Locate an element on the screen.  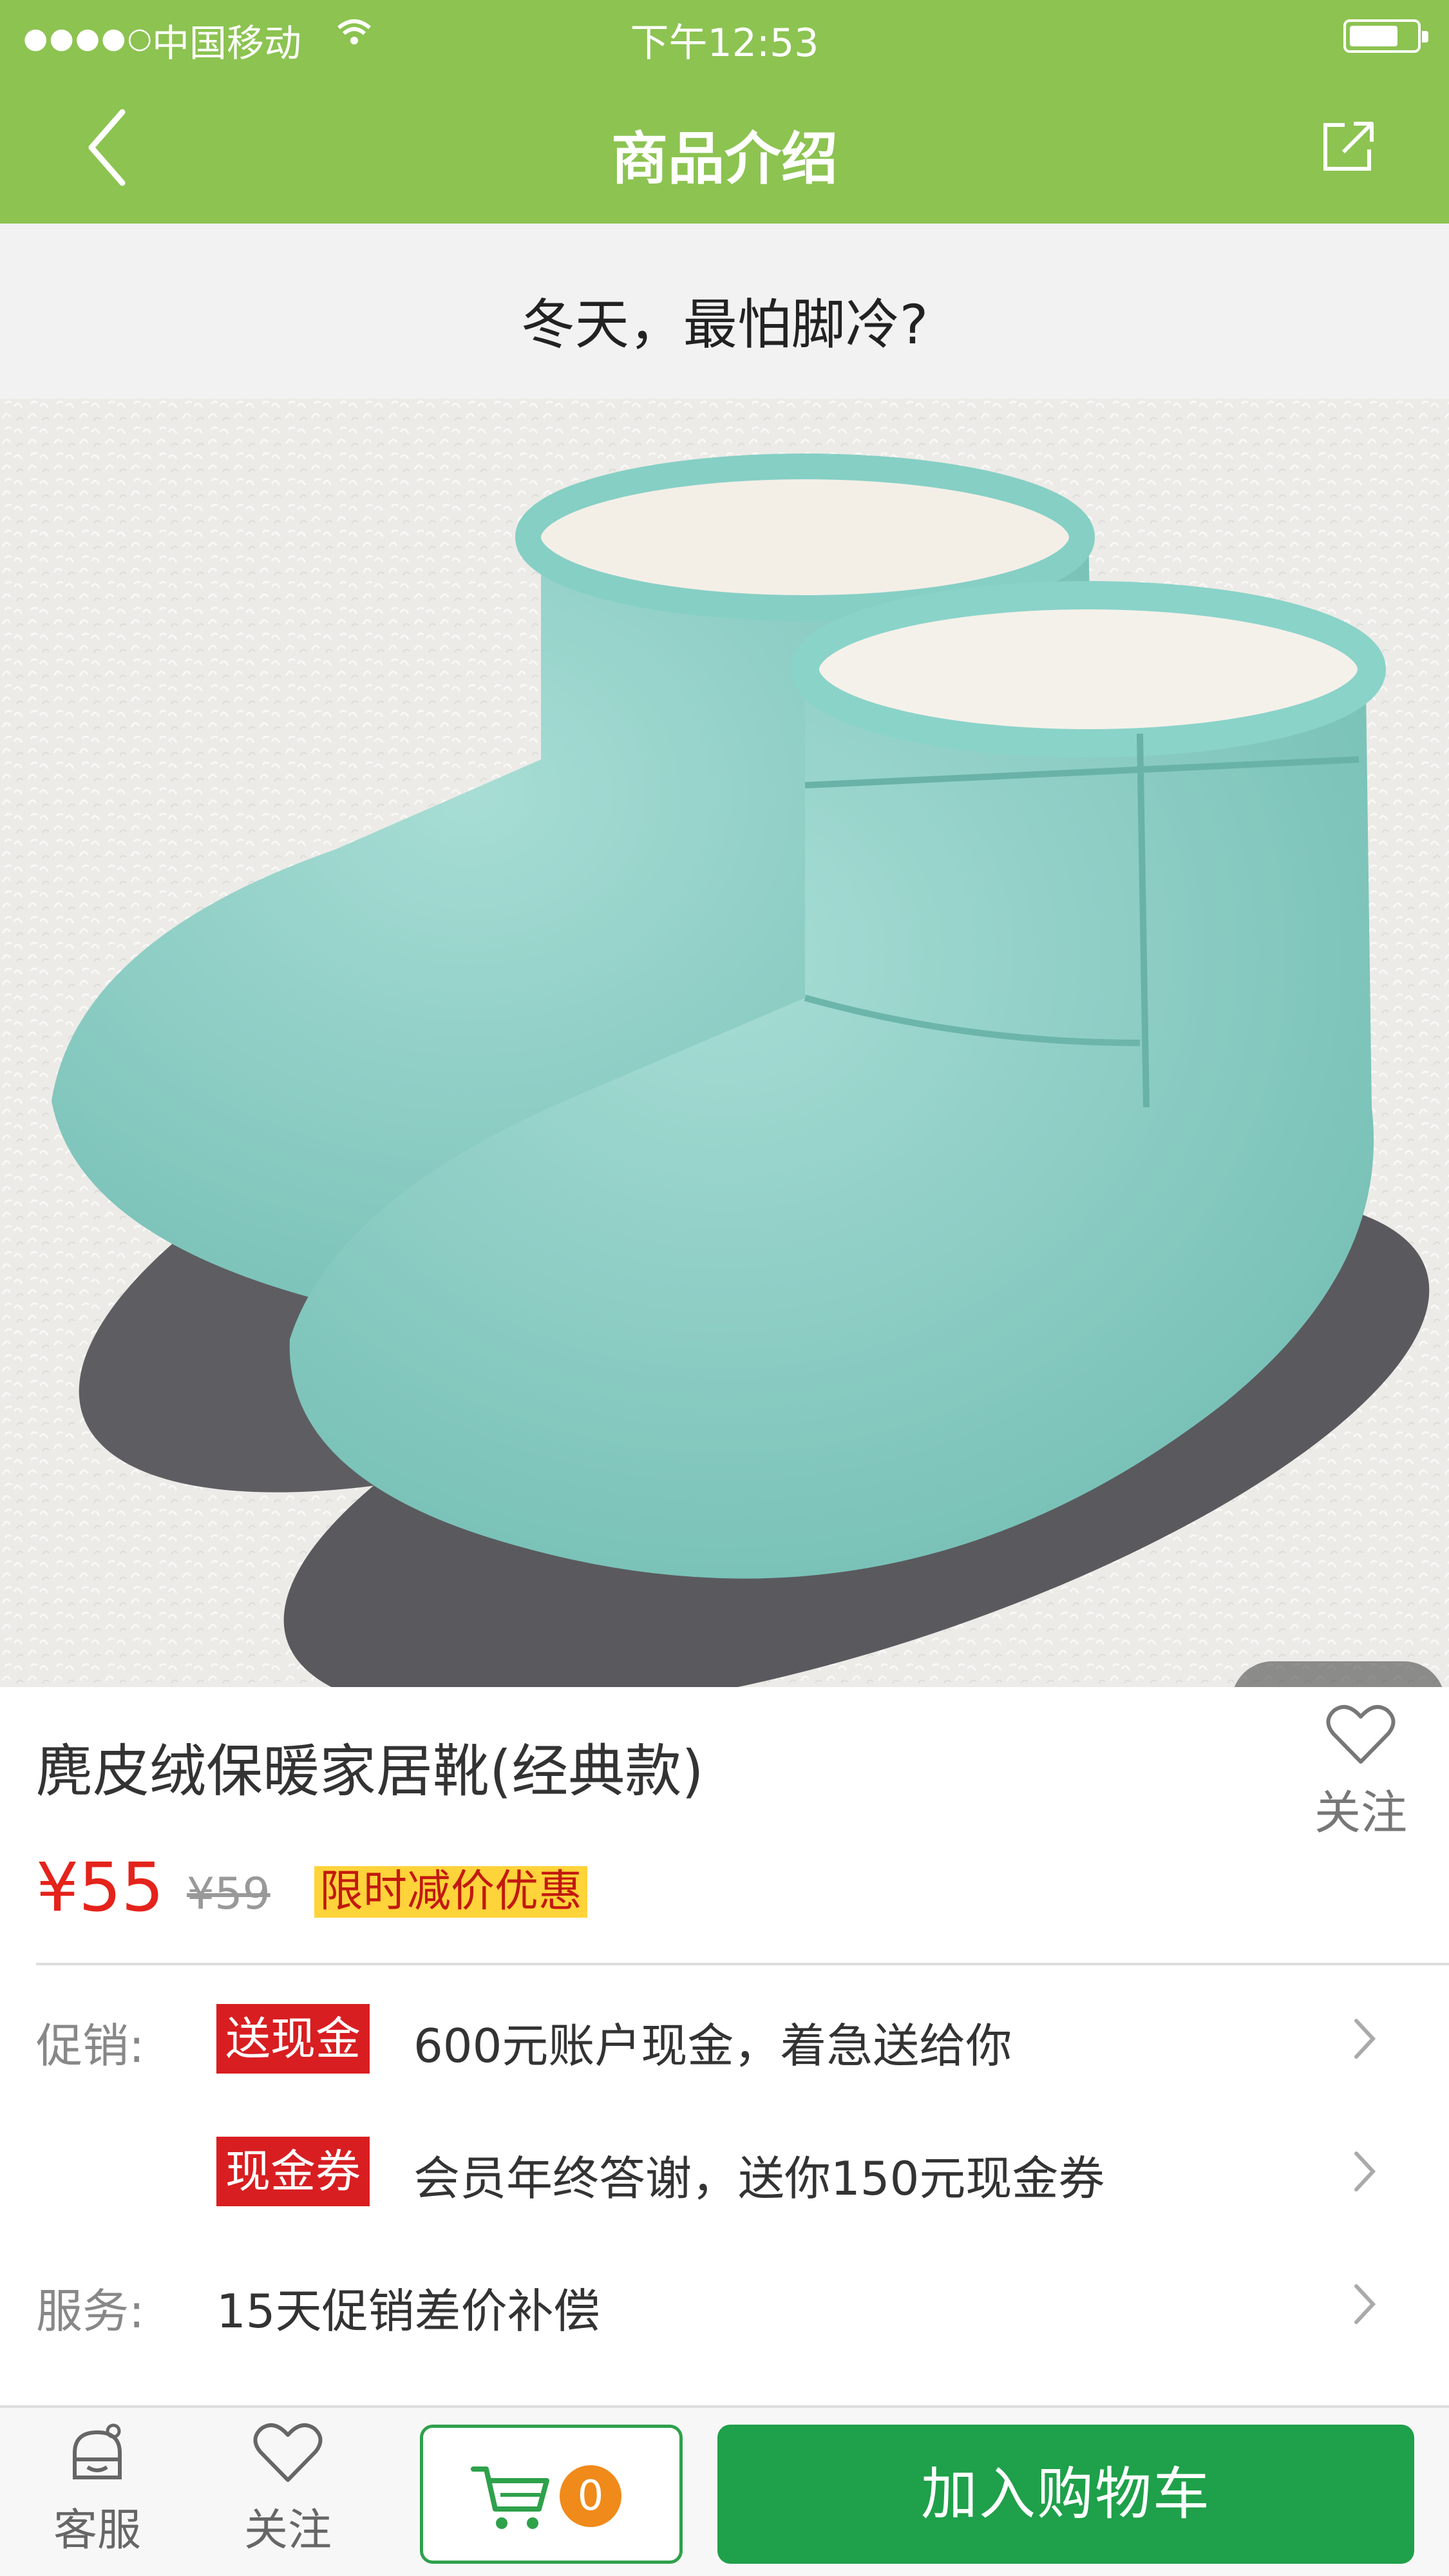
promotion-text: 会员年终答谢，送你150元现金券 is located at coordinates (759, 2178).